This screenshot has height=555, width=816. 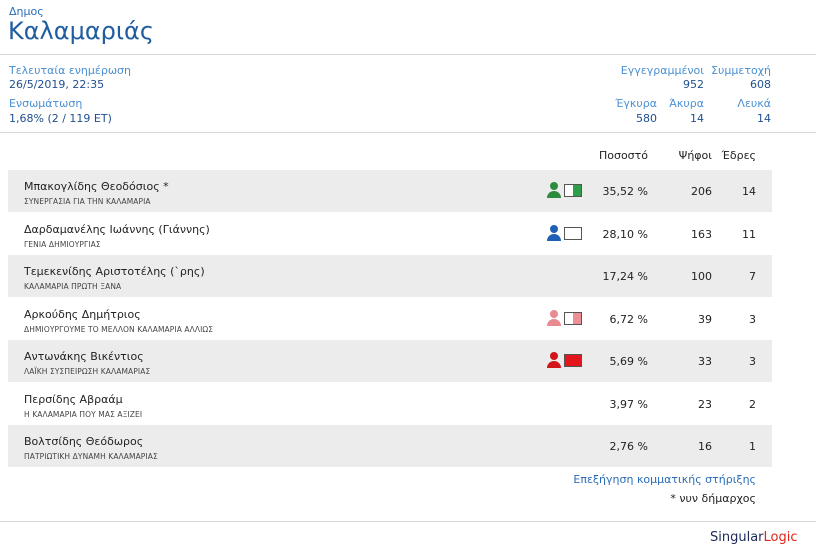 What do you see at coordinates (737, 537) in the screenshot?
I see `logo-part-1: Singular` at bounding box center [737, 537].